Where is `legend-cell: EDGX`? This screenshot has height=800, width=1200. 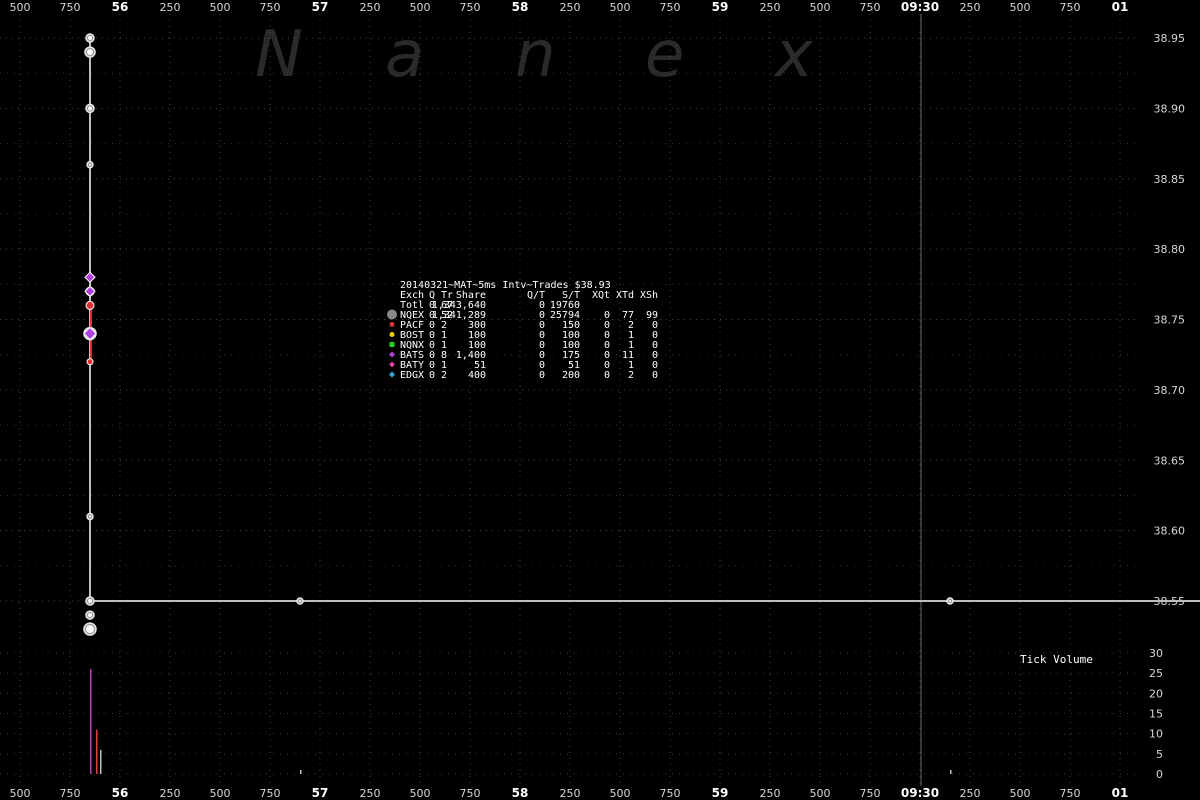
legend-cell: EDGX is located at coordinates (412, 375).